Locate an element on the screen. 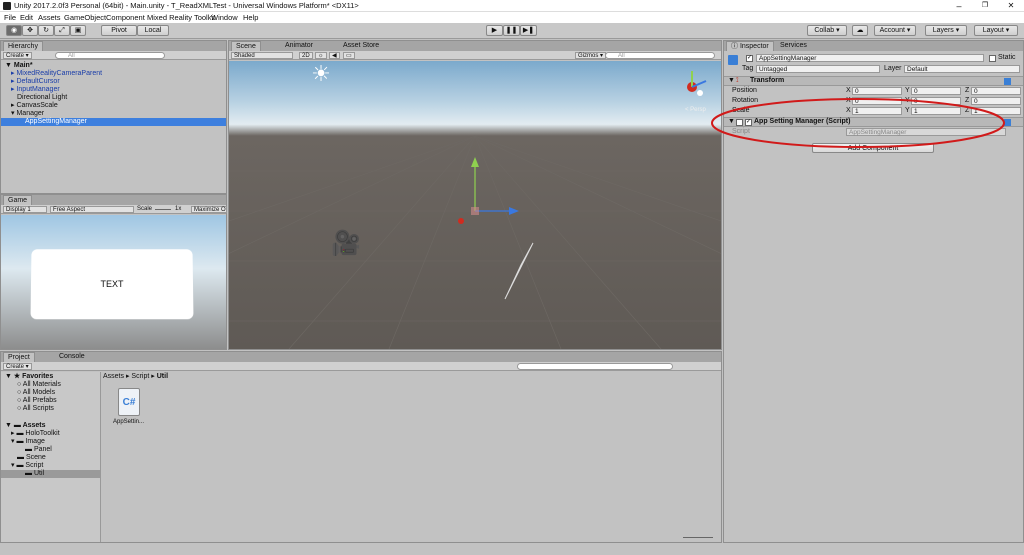 This screenshot has height=555, width=1024. hierarchy-item-selected: AppSettingManager is located at coordinates (113, 122).